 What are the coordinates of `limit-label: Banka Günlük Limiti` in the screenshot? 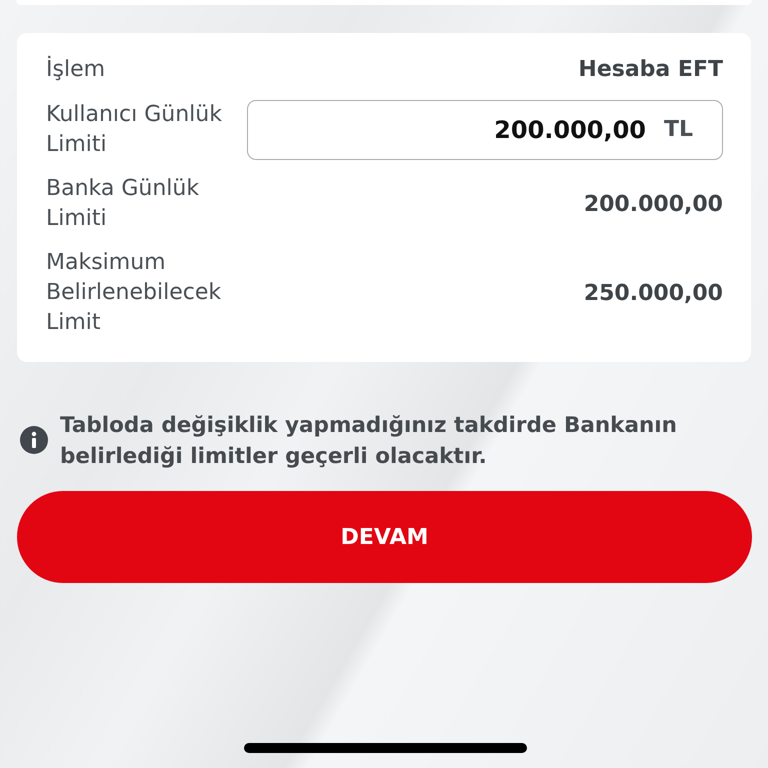 It's located at (123, 204).